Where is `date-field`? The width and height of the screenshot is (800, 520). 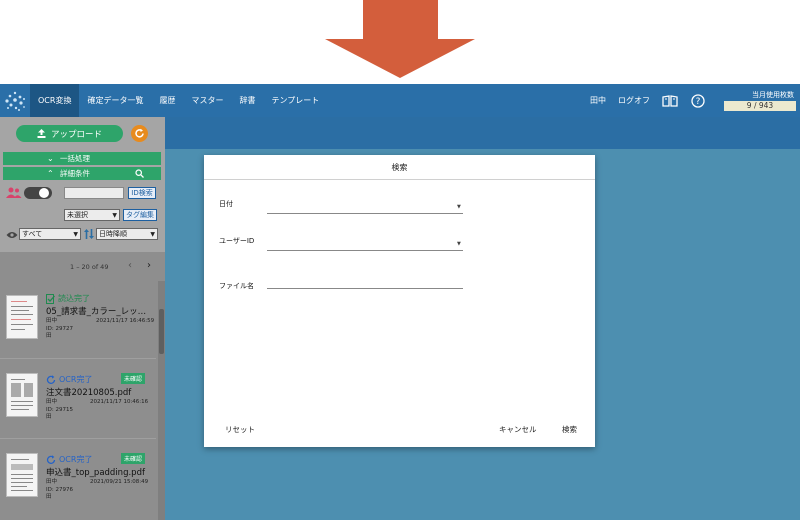
date-field is located at coordinates (365, 206).